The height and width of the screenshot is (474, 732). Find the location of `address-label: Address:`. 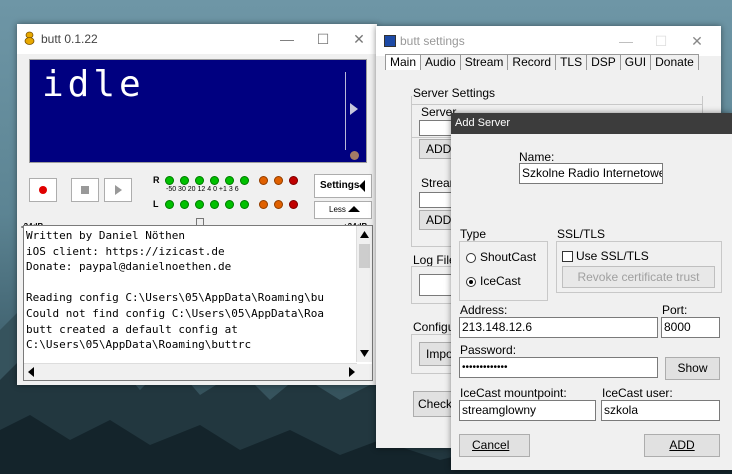

address-label: Address: is located at coordinates (484, 310).